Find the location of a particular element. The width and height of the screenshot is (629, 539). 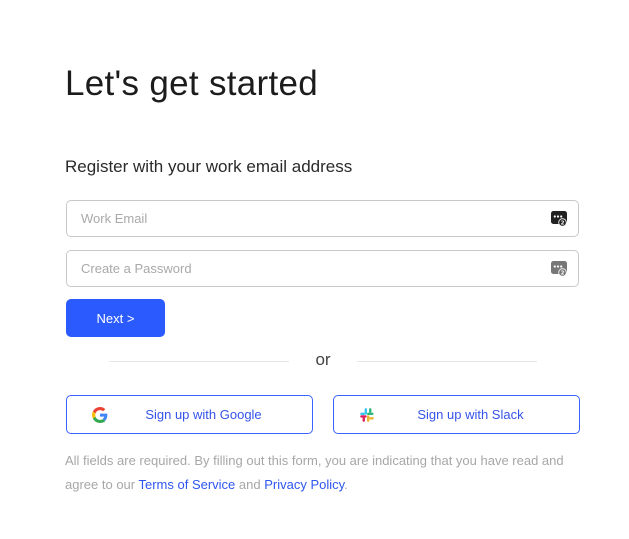

terms-of-service-link: Terms of Service is located at coordinates (186, 484).